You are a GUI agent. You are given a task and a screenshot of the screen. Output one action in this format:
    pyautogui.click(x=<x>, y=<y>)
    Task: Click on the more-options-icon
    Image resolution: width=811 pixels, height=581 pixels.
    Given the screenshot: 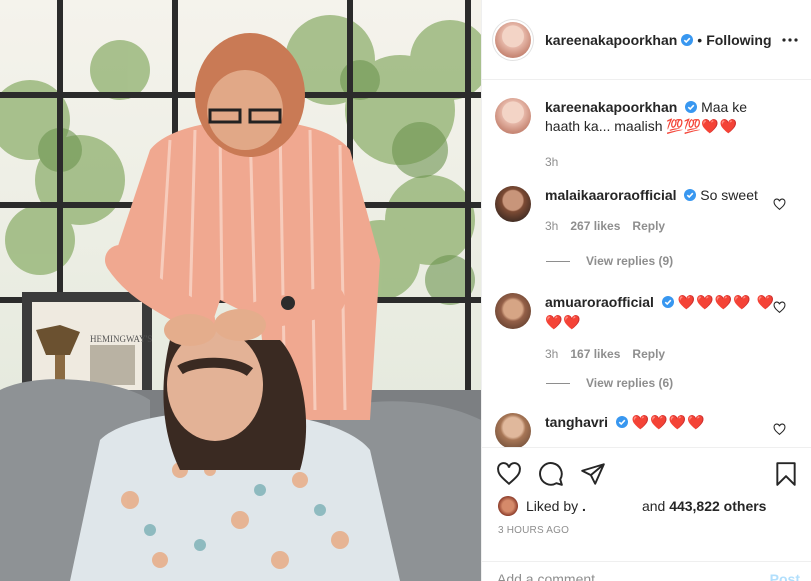 What is the action you would take?
    pyautogui.click(x=790, y=40)
    